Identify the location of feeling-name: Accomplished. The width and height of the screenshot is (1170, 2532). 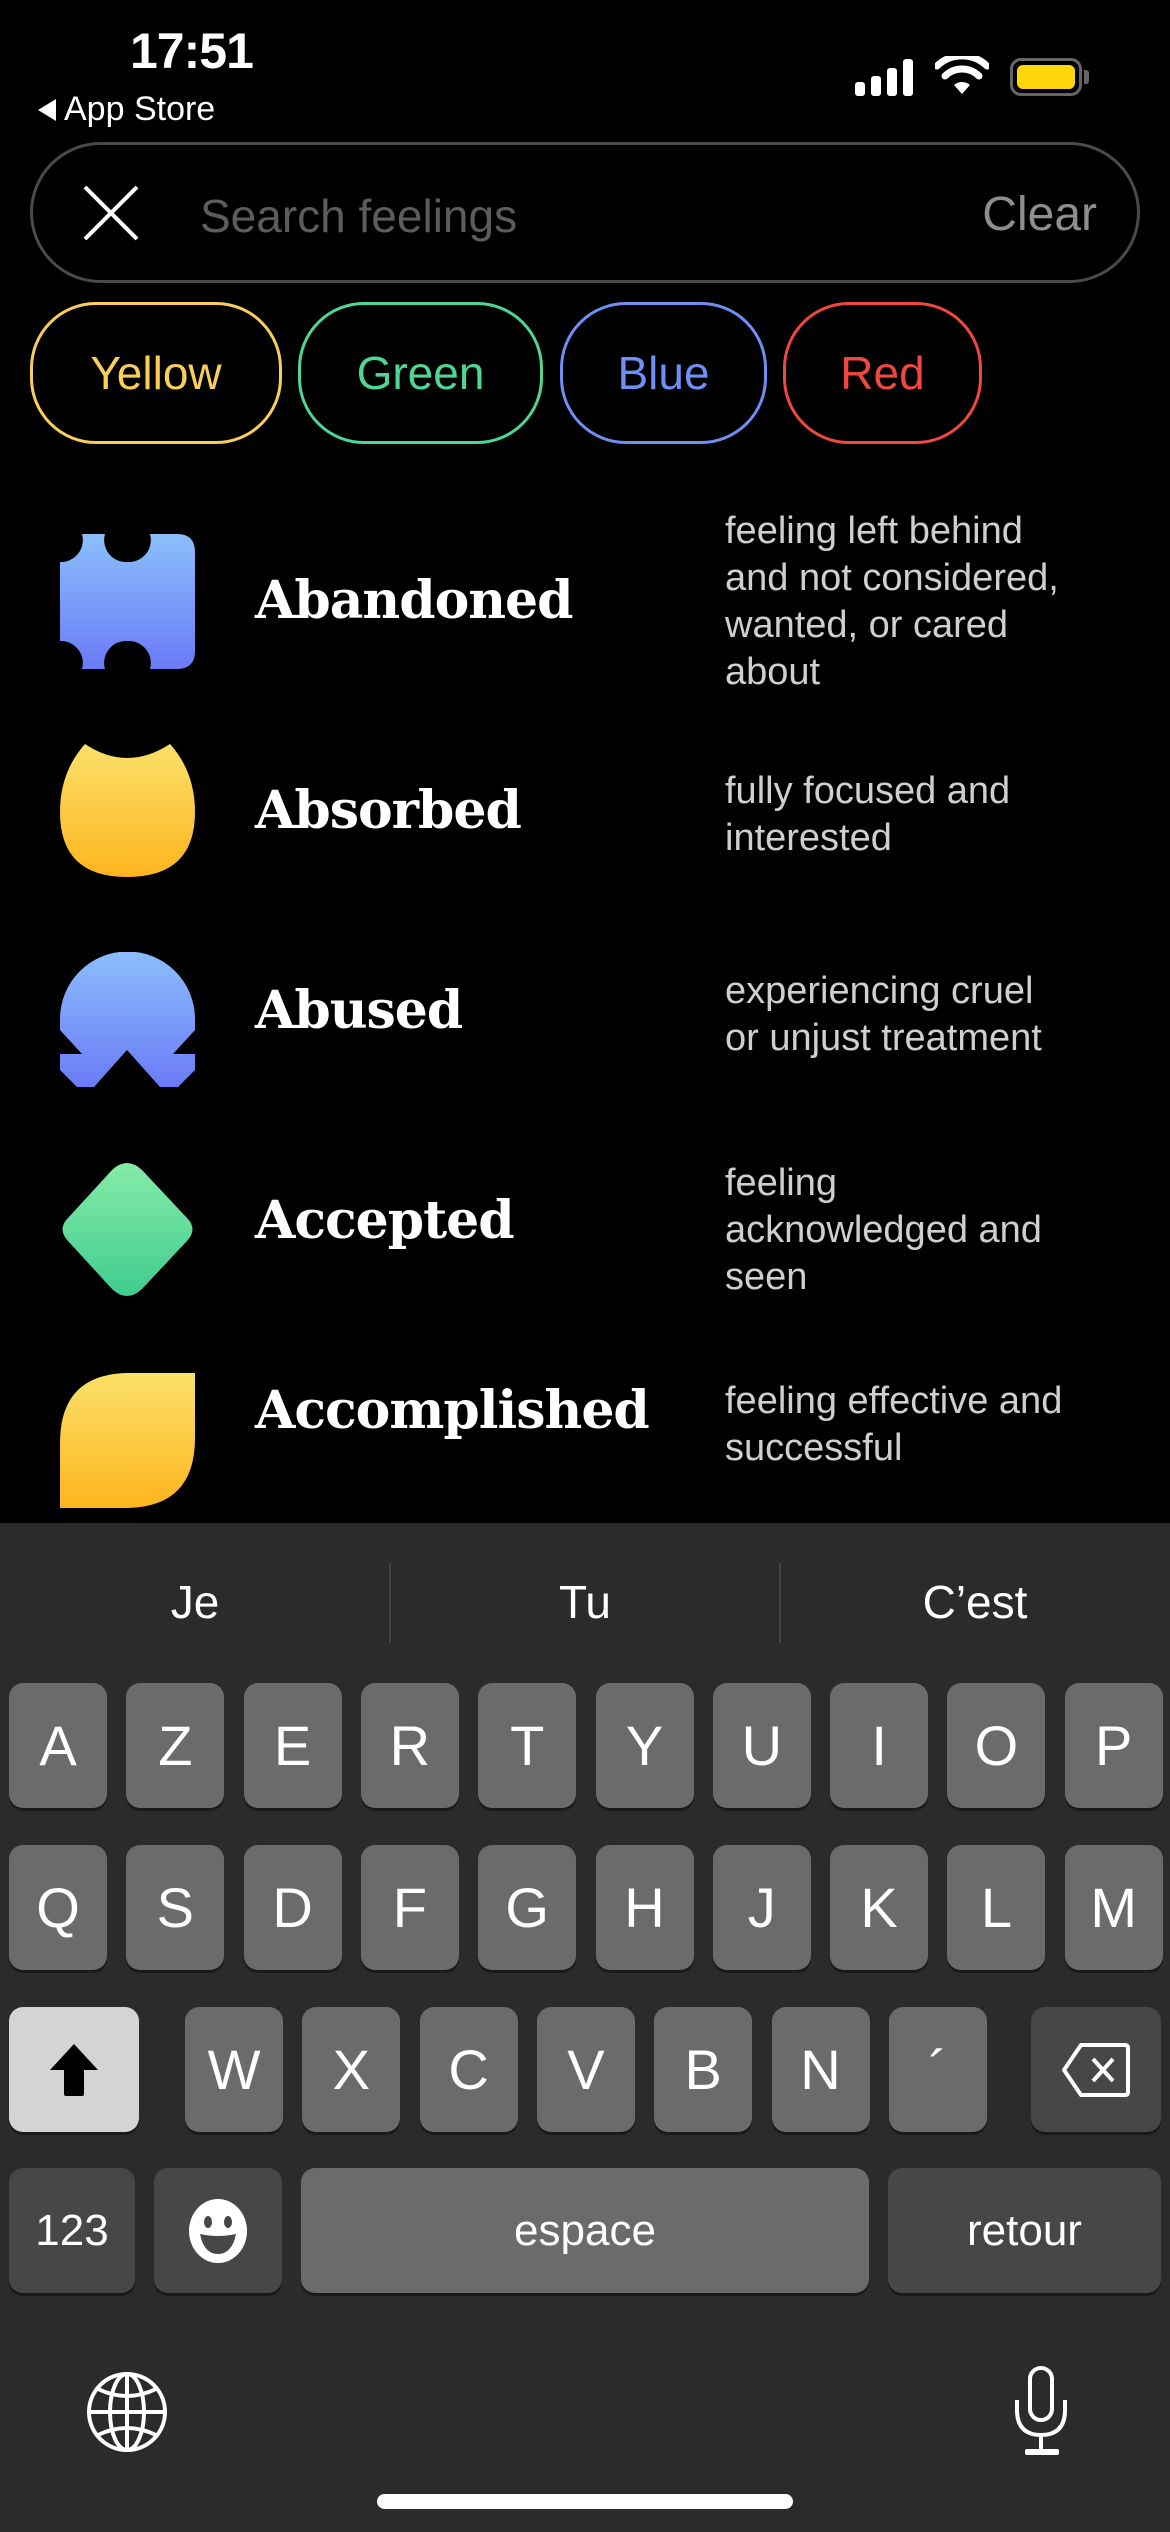
(452, 1410).